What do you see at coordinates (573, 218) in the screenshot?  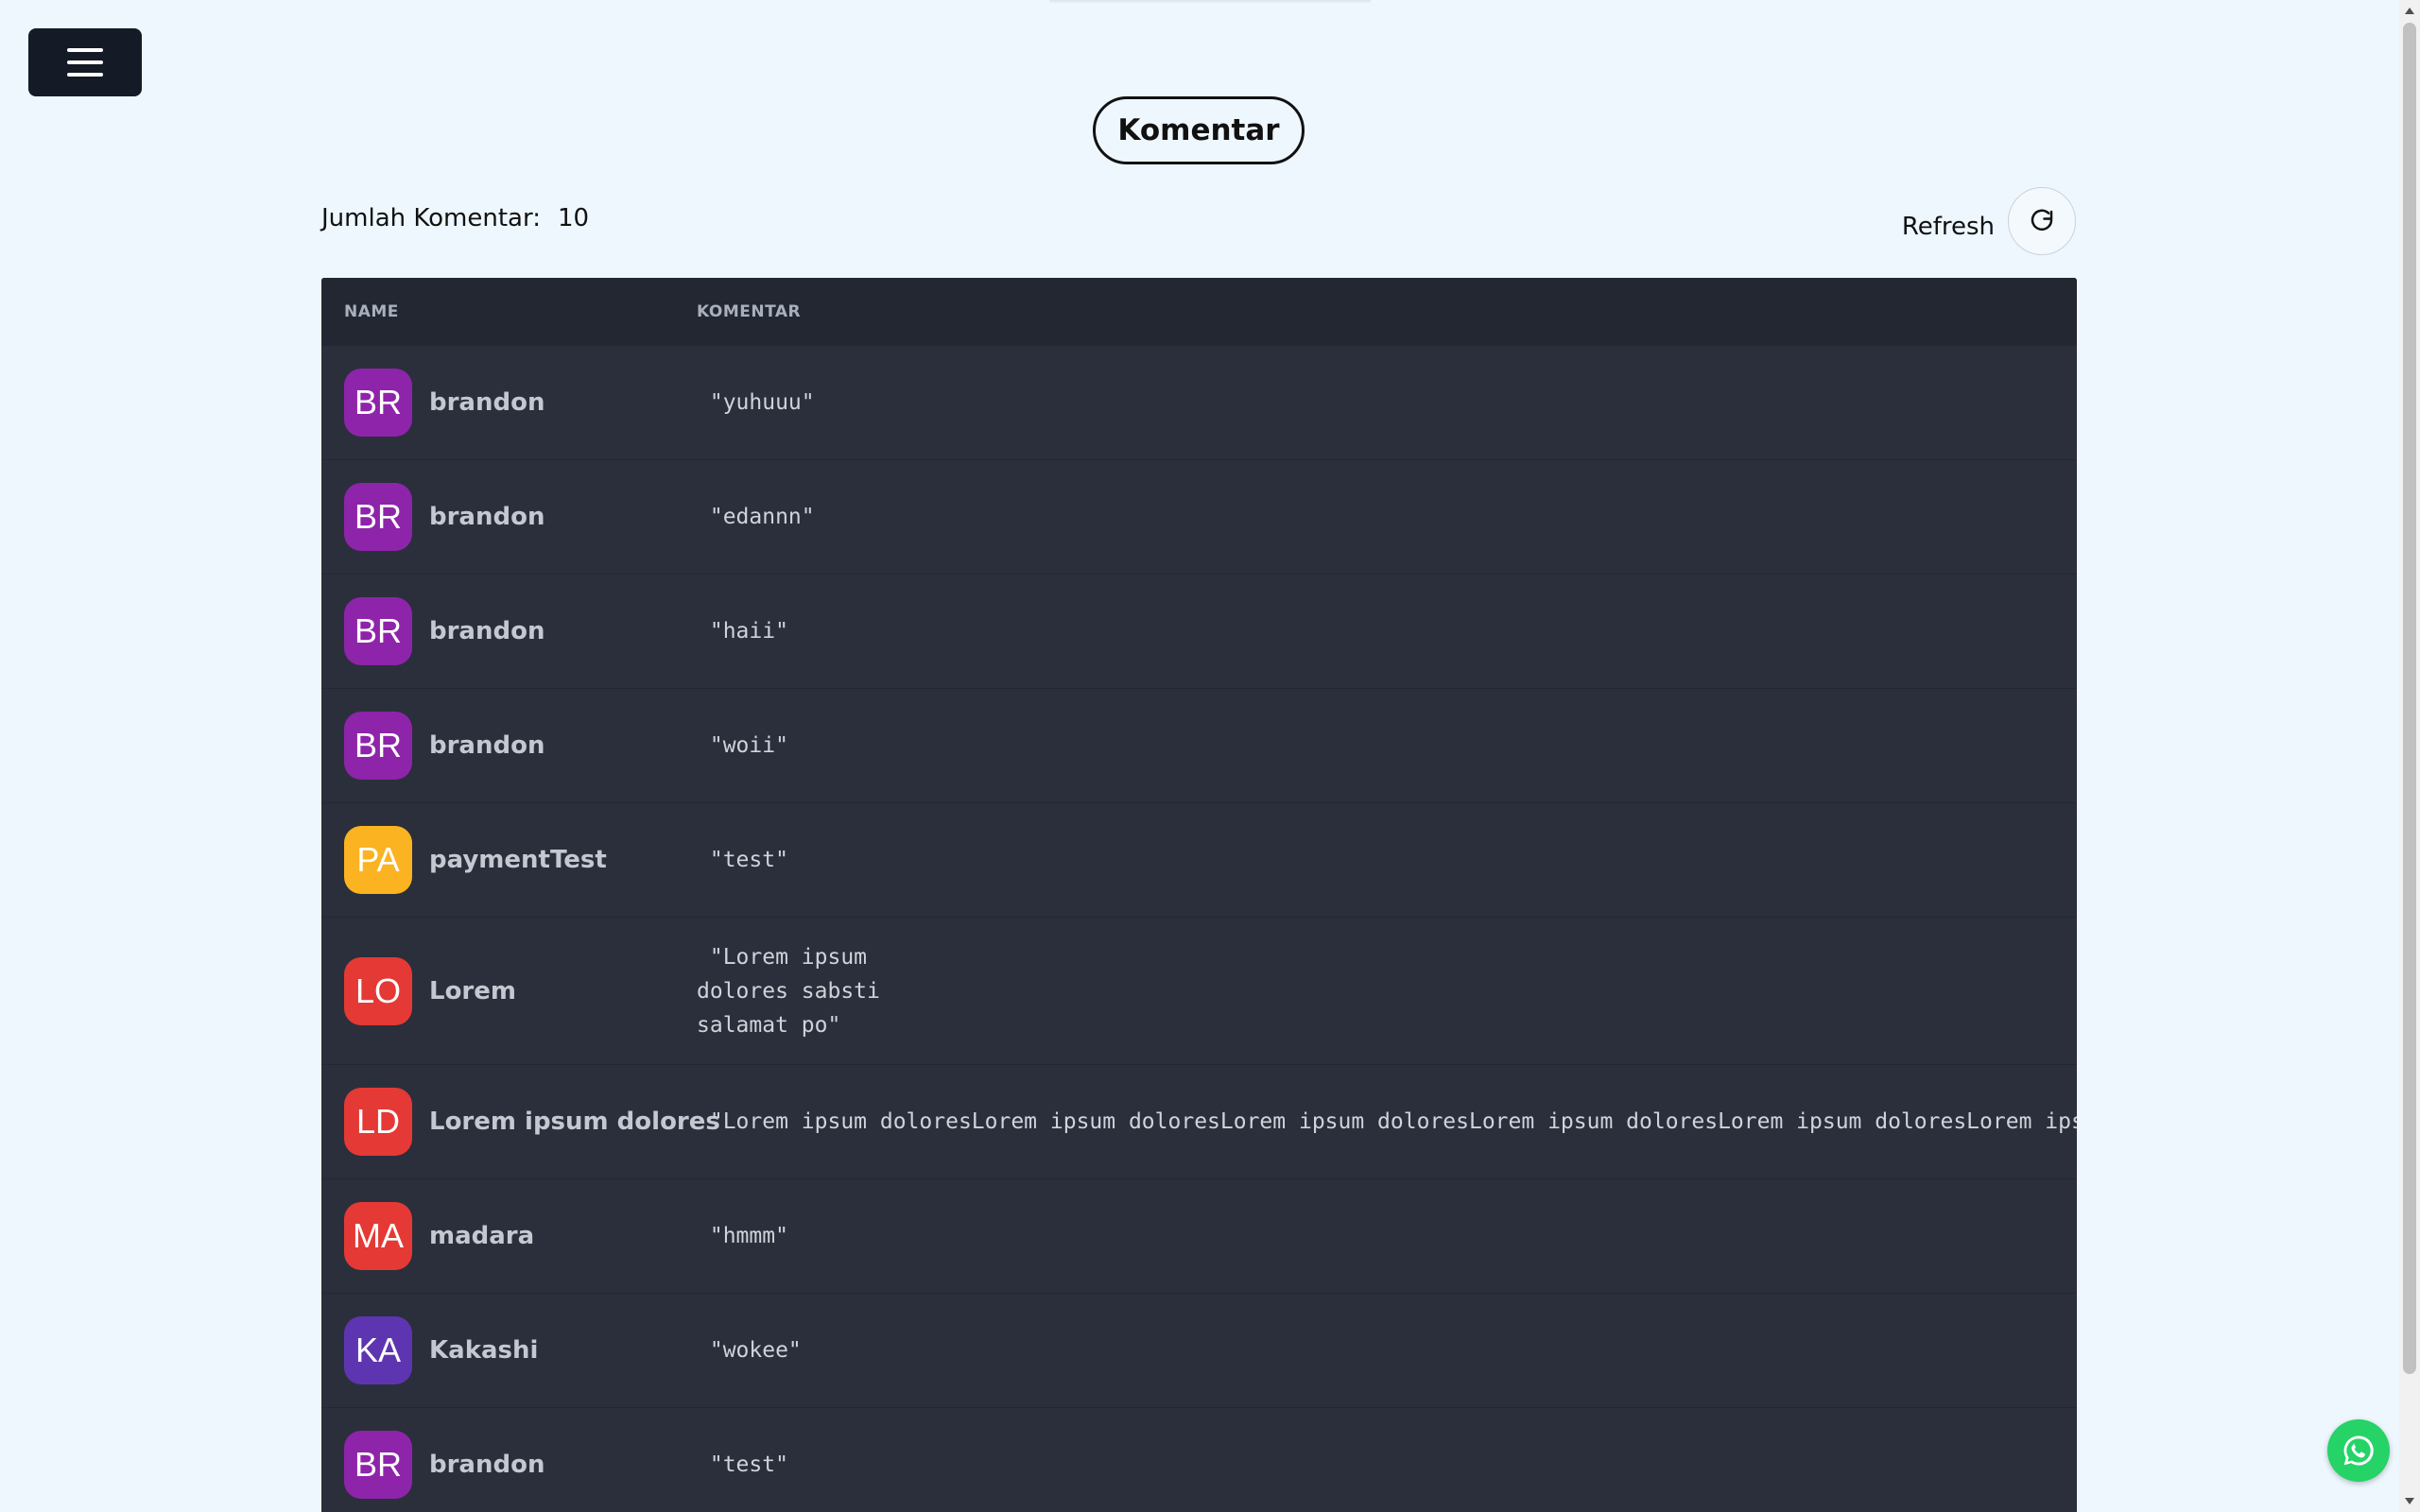 I see `comment-count-value: 10` at bounding box center [573, 218].